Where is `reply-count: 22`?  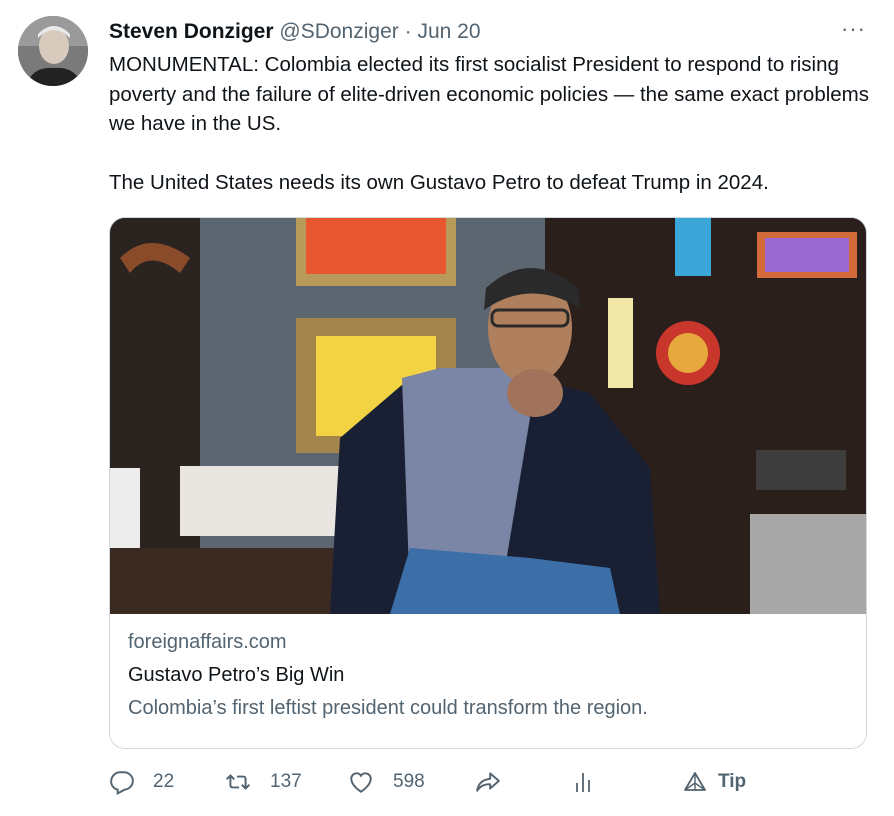
reply-count: 22 is located at coordinates (164, 781).